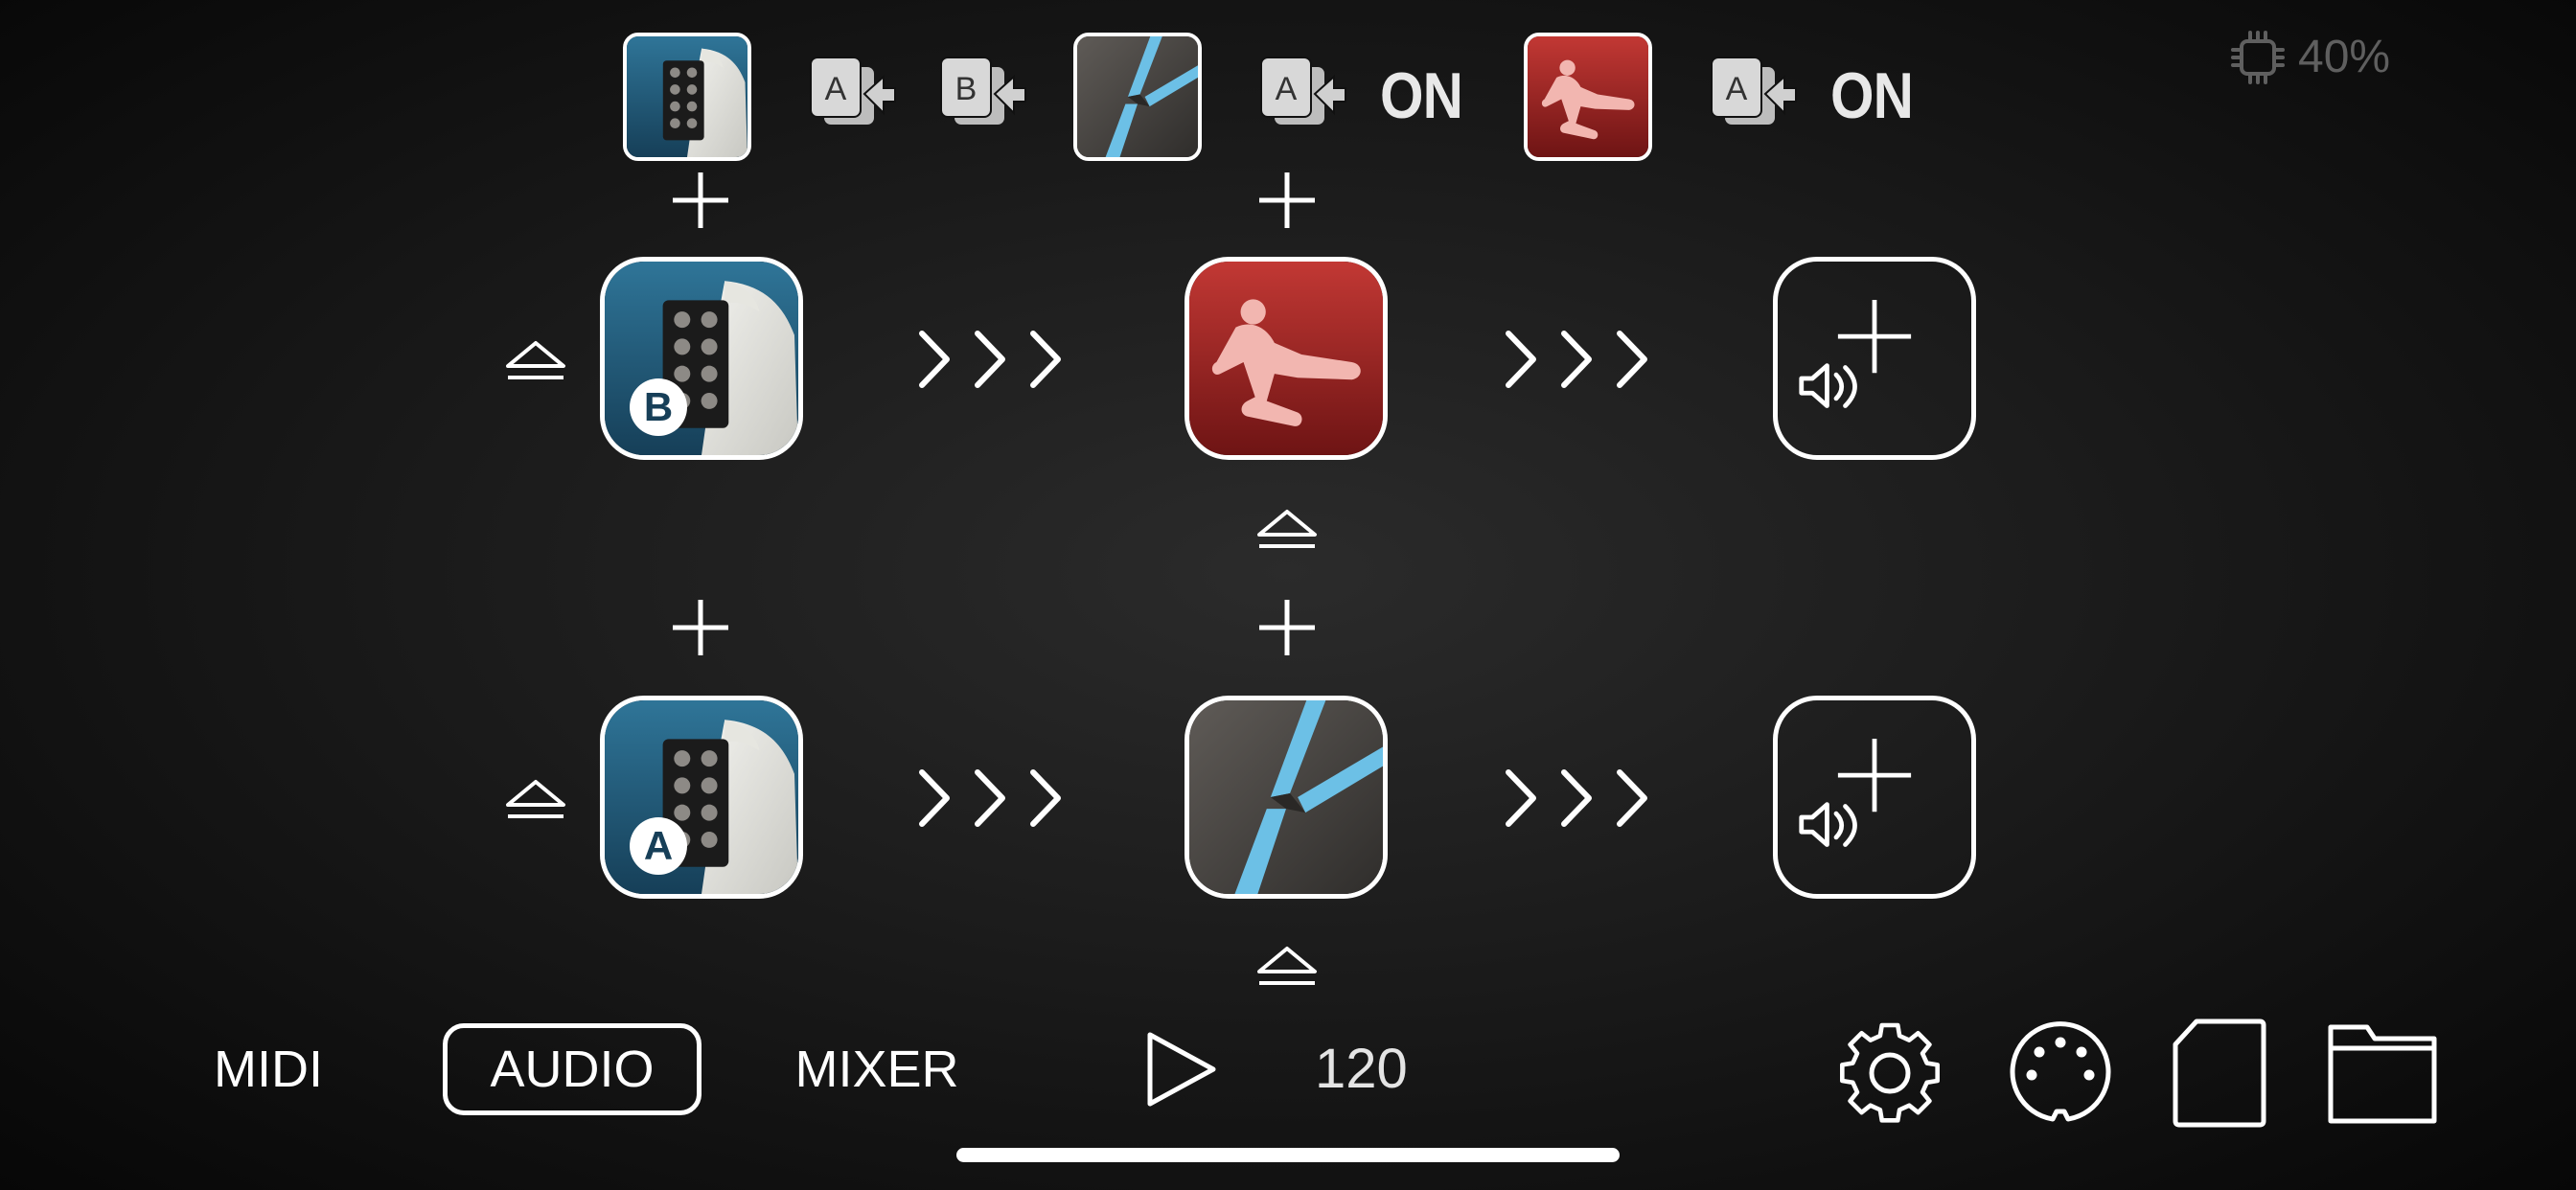  I want to click on chain-a-source-instrument: A, so click(701, 797).